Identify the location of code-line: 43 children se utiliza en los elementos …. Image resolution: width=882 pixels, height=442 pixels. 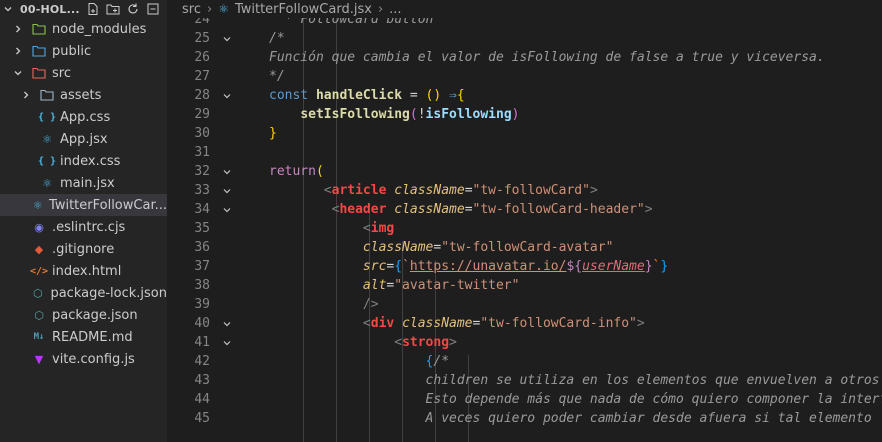
(524, 380).